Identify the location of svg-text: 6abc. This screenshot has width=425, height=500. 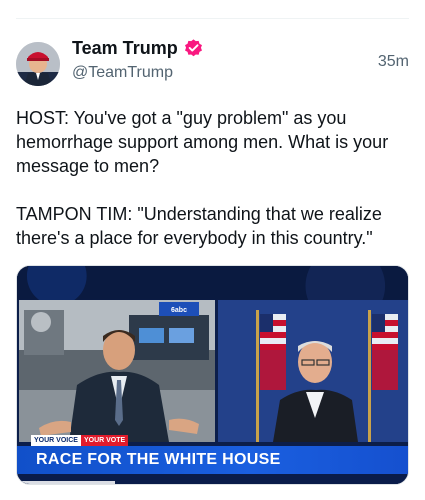
(179, 310).